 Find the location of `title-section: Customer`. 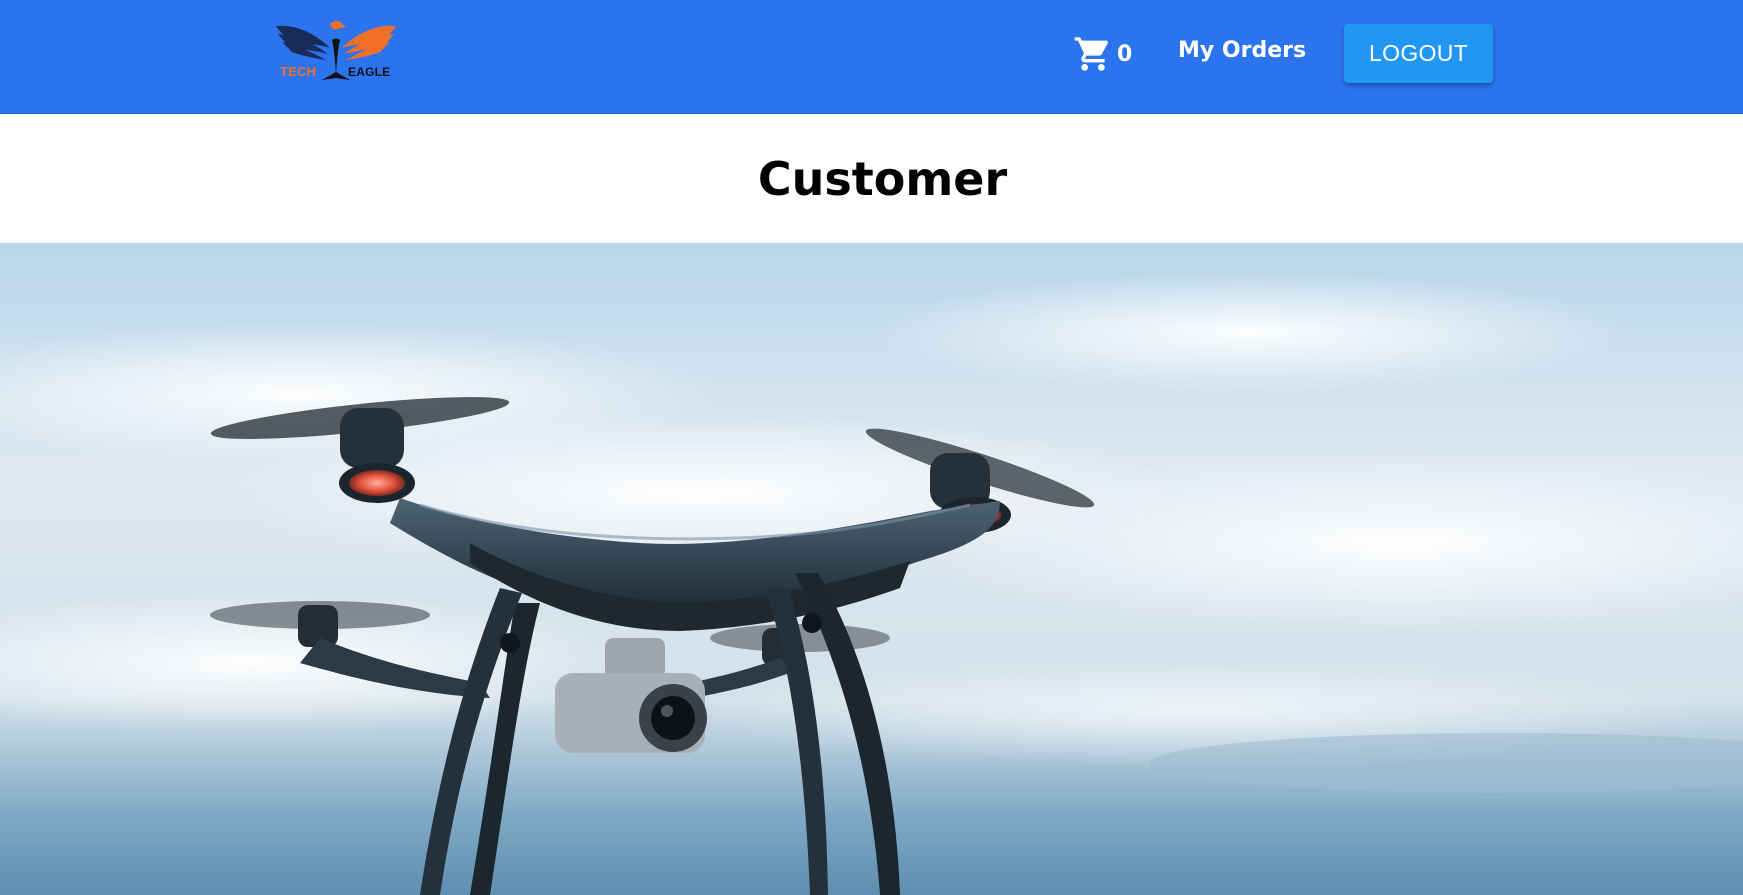

title-section: Customer is located at coordinates (871, 178).